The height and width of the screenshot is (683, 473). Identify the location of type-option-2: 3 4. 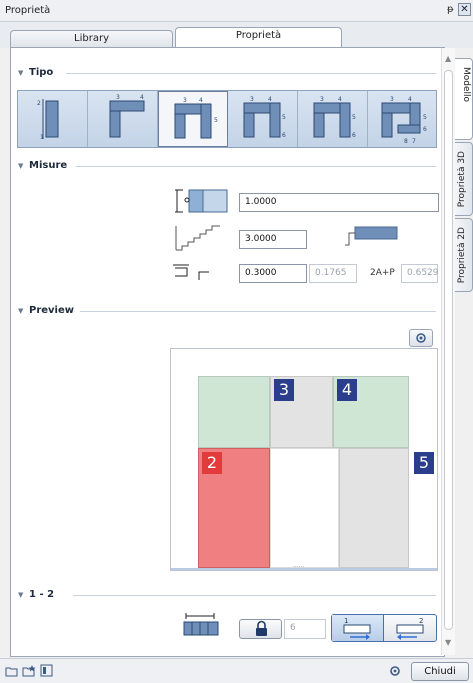
(123, 119).